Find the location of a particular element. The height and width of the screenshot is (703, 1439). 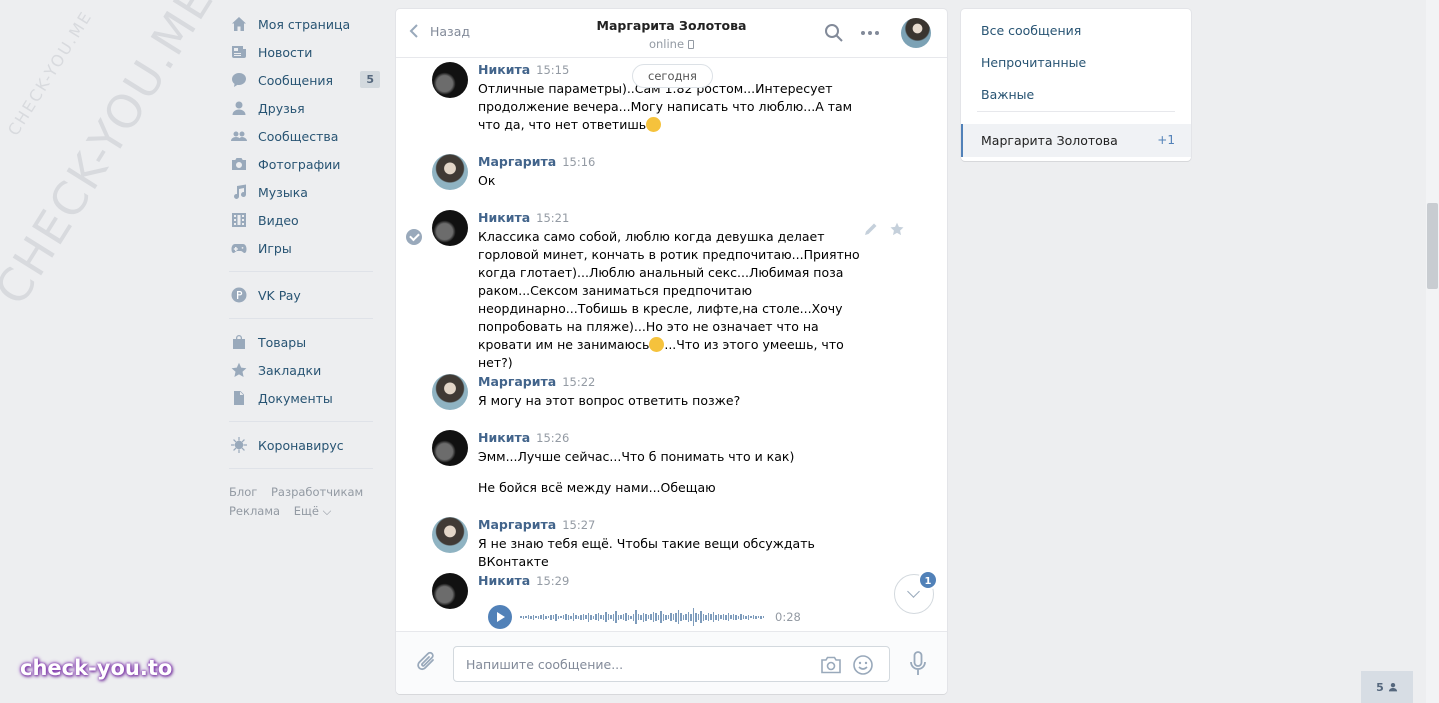

footer-link-blog: Блог is located at coordinates (243, 492).